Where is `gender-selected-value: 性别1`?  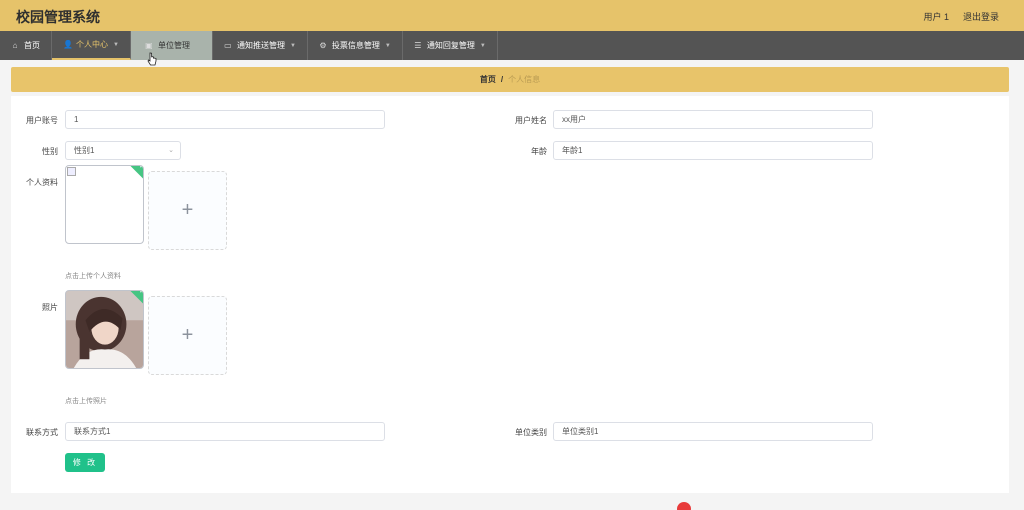
gender-selected-value: 性别1 is located at coordinates (84, 150).